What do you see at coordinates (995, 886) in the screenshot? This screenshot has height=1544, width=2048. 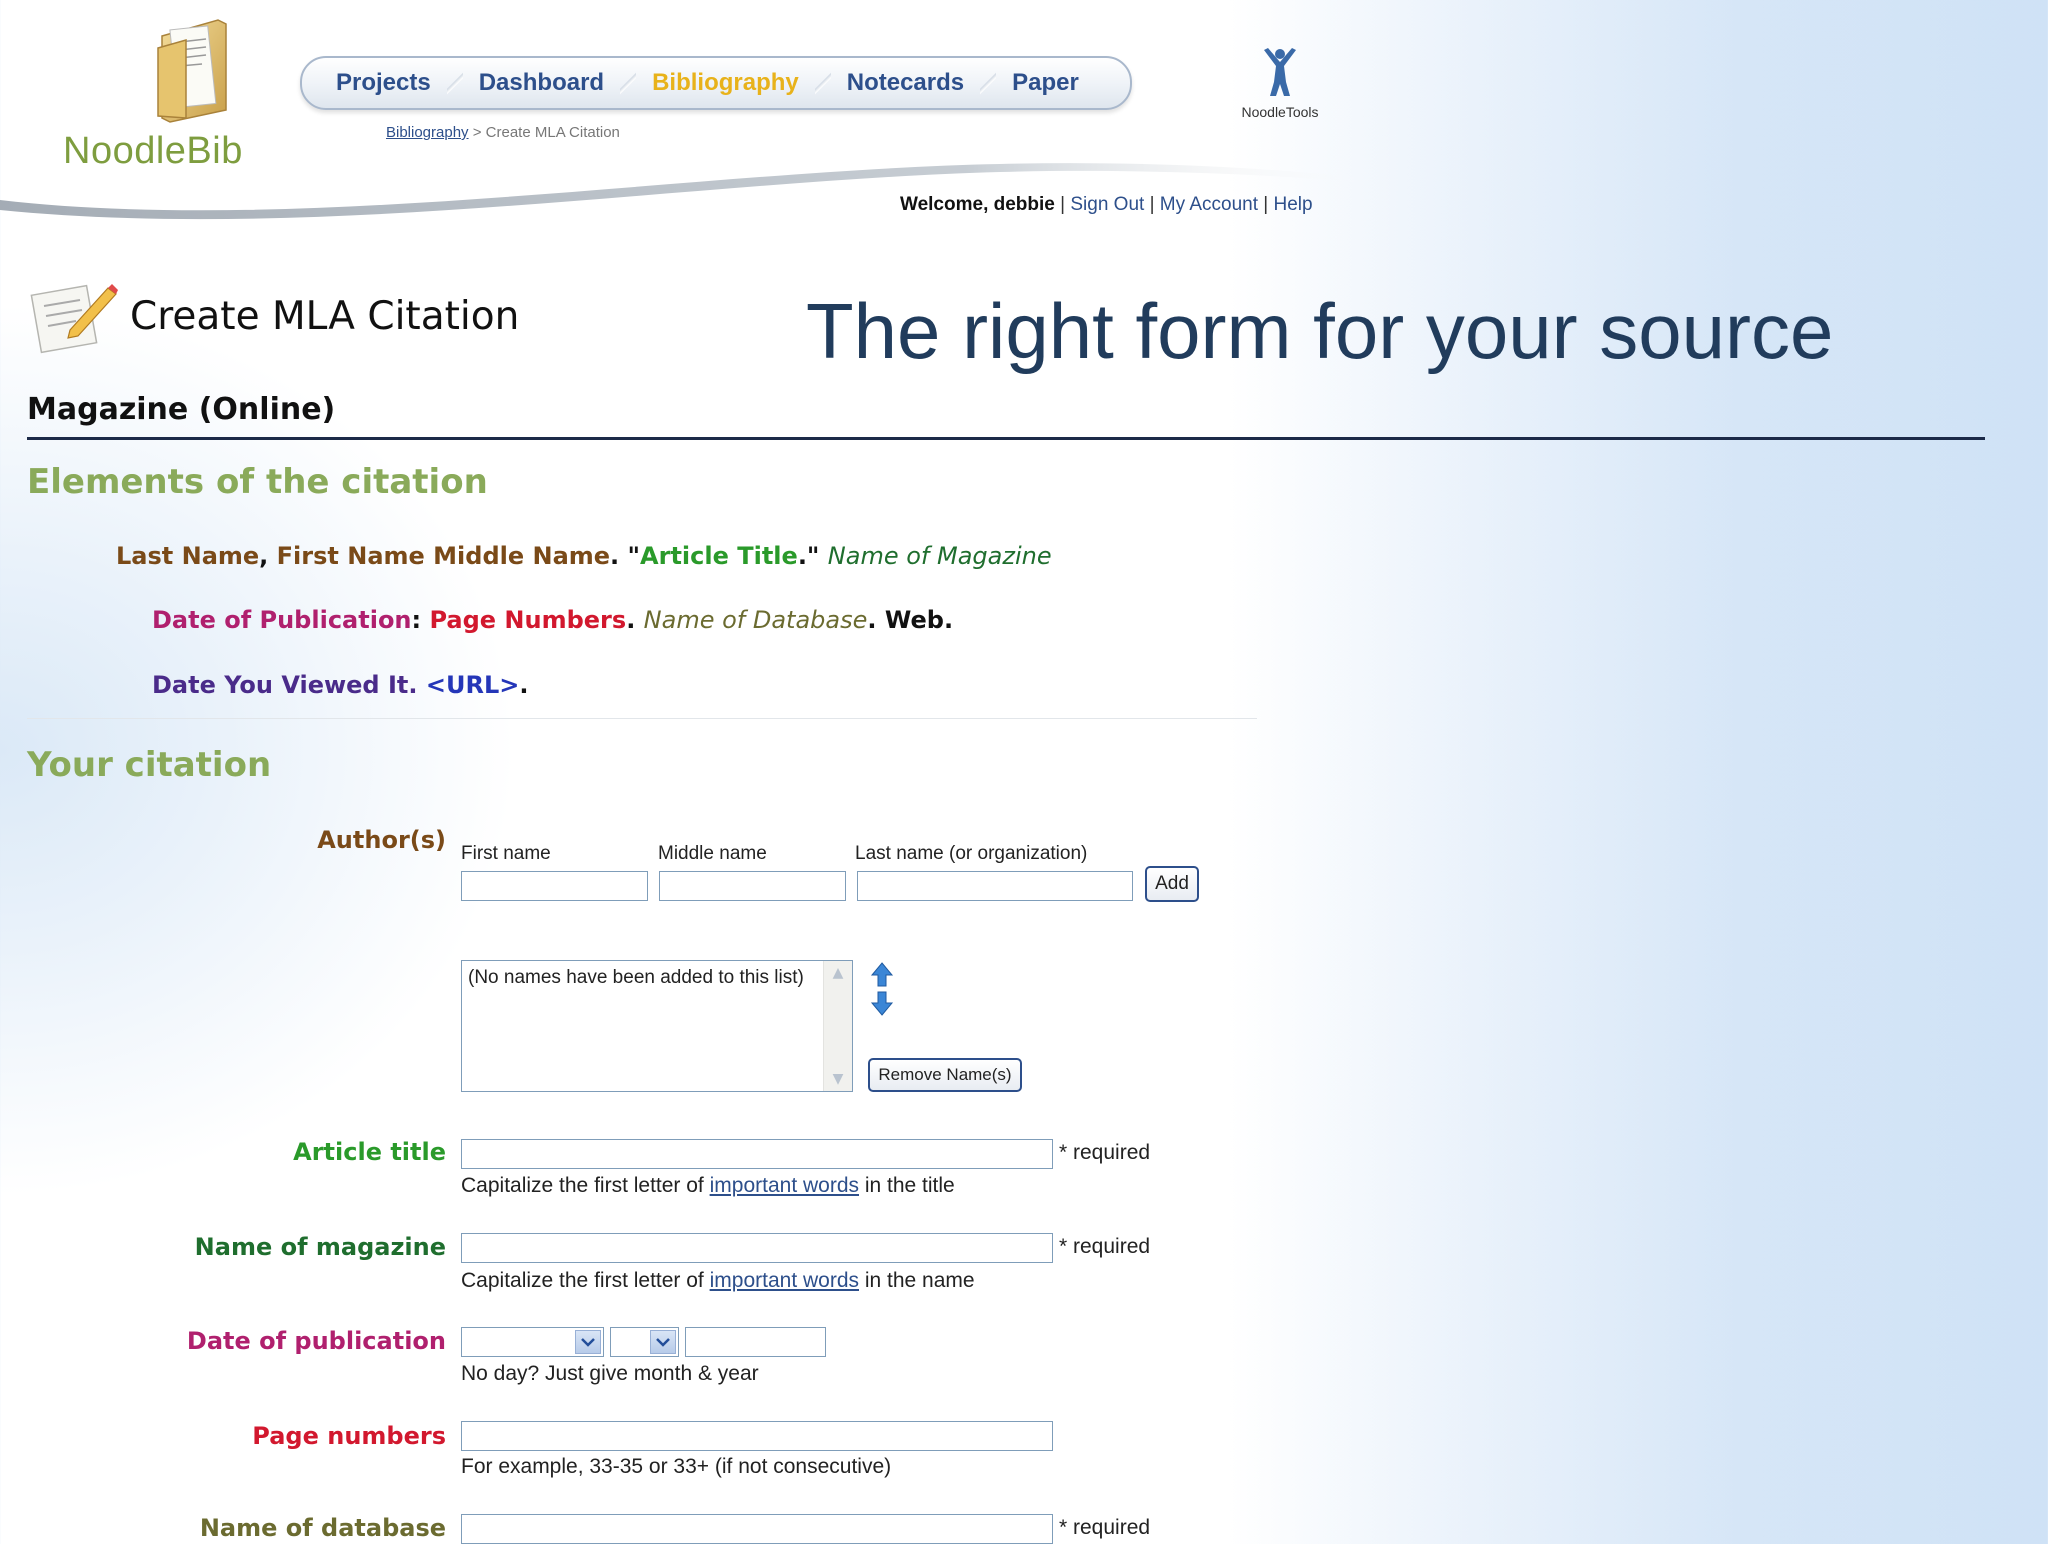 I see `last-name-input` at bounding box center [995, 886].